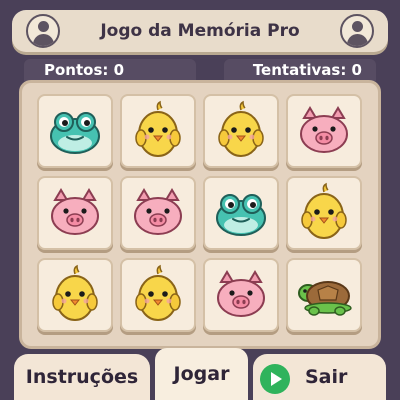 This screenshot has width=400, height=400. What do you see at coordinates (43, 31) in the screenshot?
I see `player-one-avatar-icon` at bounding box center [43, 31].